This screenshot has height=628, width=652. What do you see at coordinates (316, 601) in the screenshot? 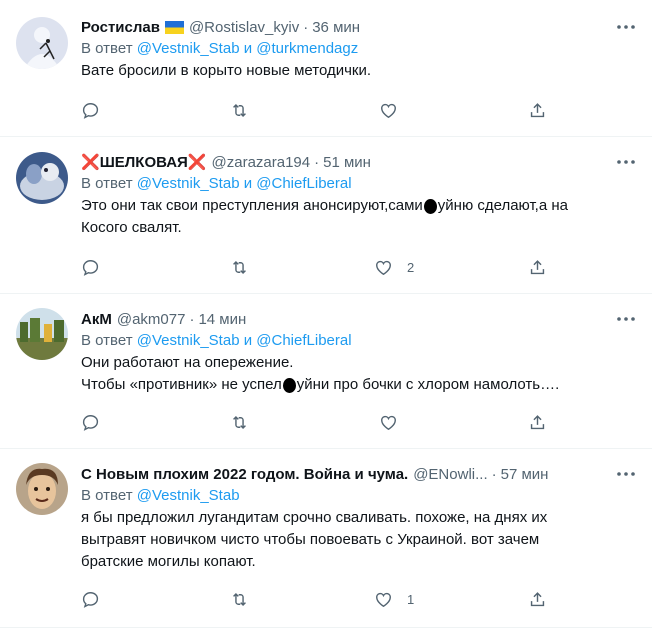
I see `action-bar: 1` at bounding box center [316, 601].